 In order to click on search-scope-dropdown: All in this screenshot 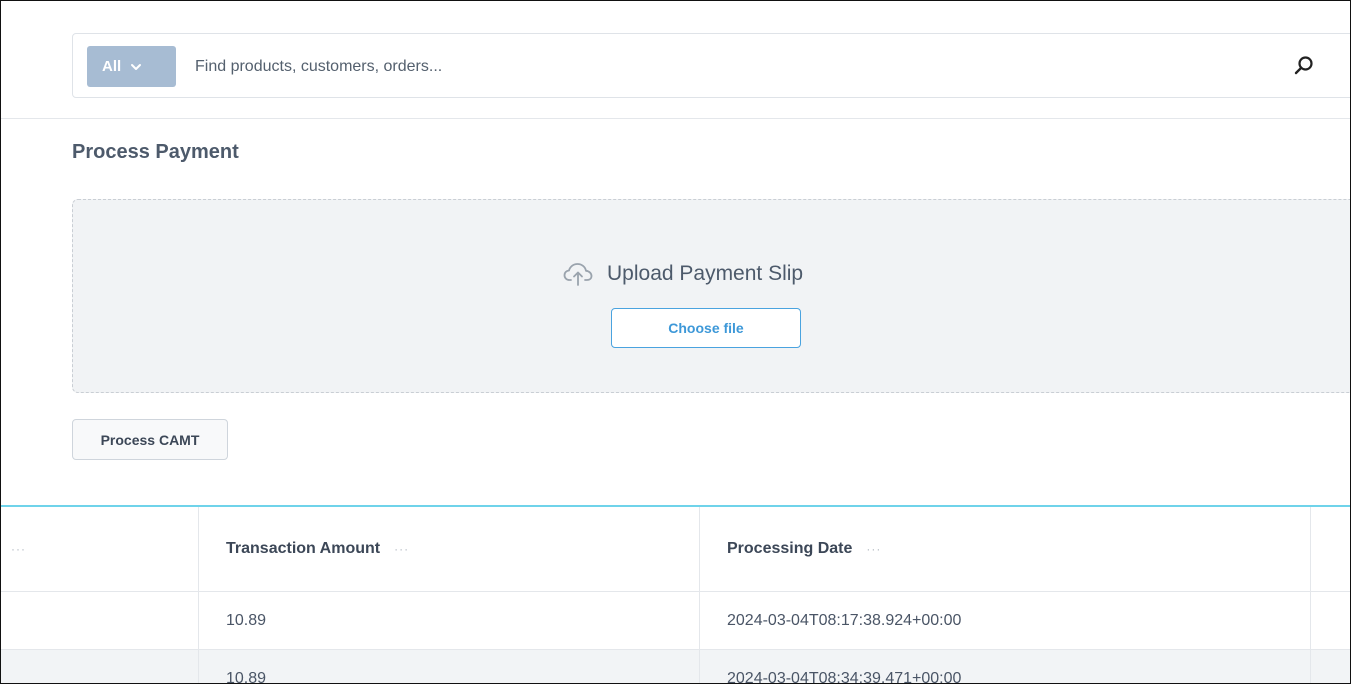, I will do `click(131, 66)`.